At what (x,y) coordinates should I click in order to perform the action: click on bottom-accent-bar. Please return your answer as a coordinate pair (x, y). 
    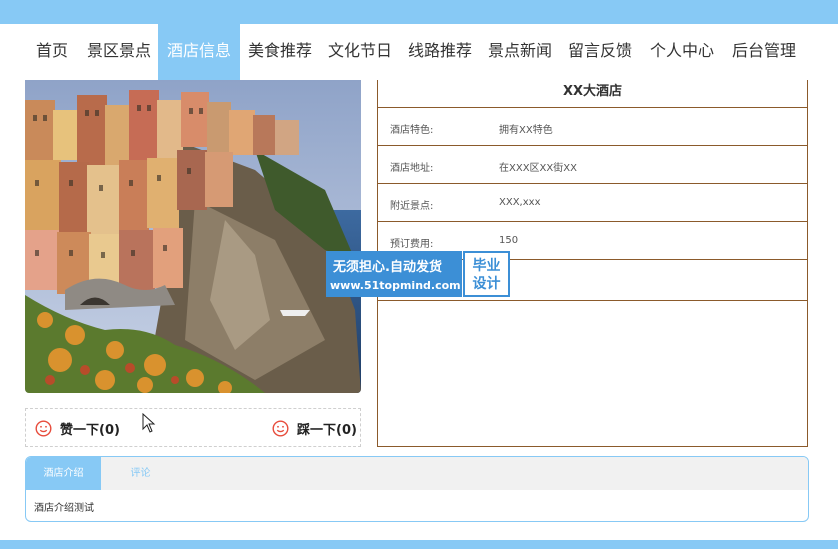
    Looking at the image, I should click on (419, 544).